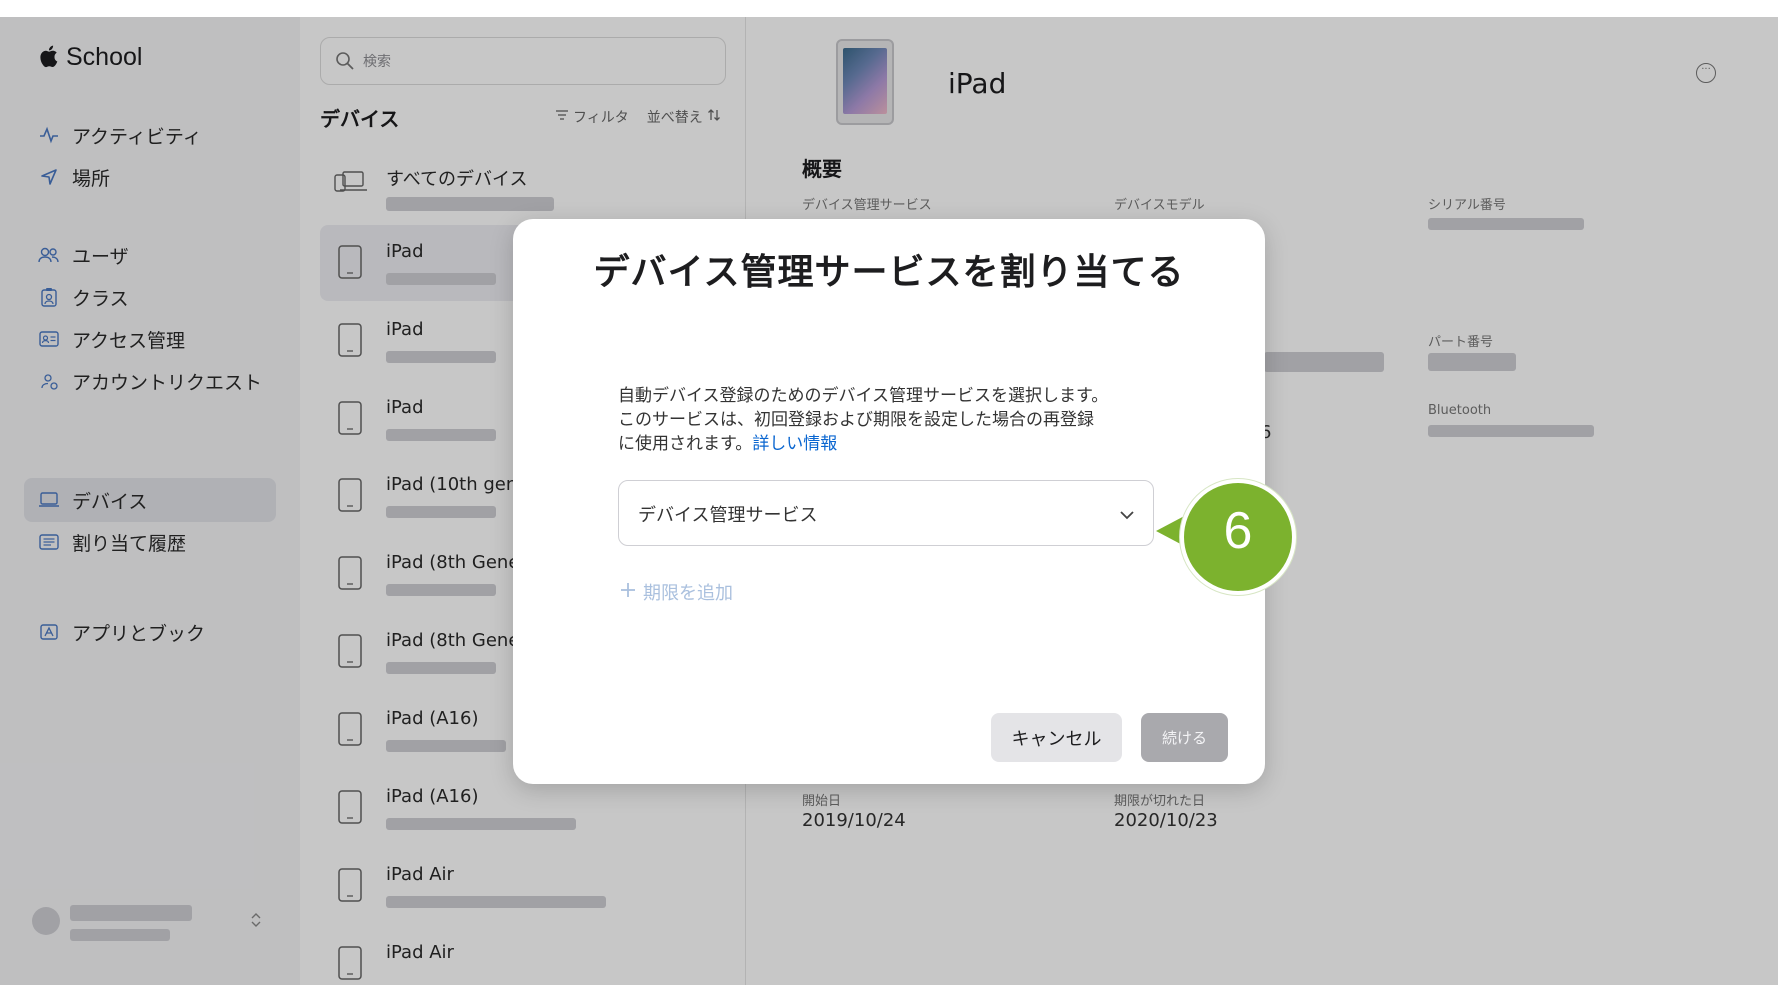 This screenshot has height=1000, width=1778. What do you see at coordinates (628, 592) in the screenshot?
I see `plus-icon` at bounding box center [628, 592].